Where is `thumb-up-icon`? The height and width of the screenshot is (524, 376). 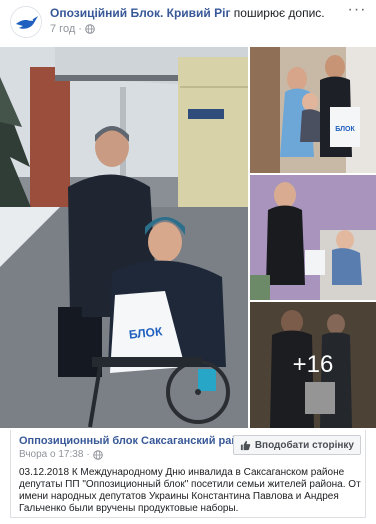 thumb-up-icon is located at coordinates (245, 445).